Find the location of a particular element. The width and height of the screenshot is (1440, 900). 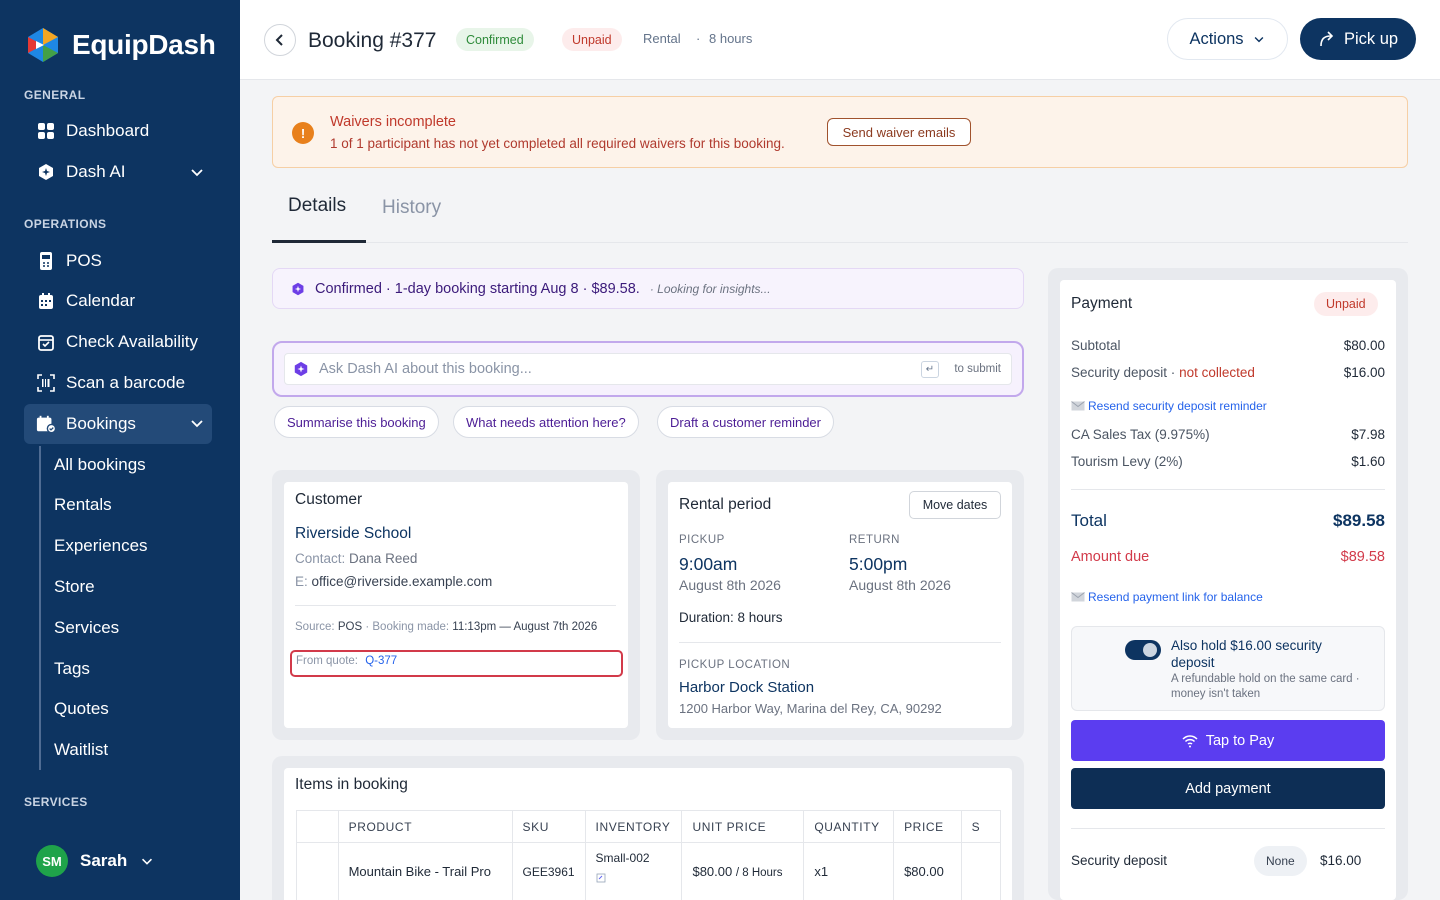

sku-cell: GEE3961 is located at coordinates (548, 871).